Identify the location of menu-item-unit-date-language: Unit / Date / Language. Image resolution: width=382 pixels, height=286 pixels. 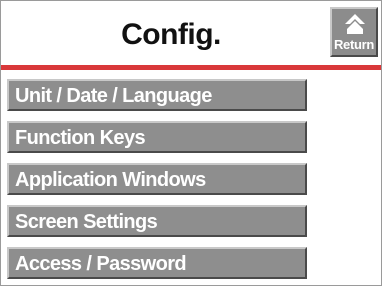
(157, 95).